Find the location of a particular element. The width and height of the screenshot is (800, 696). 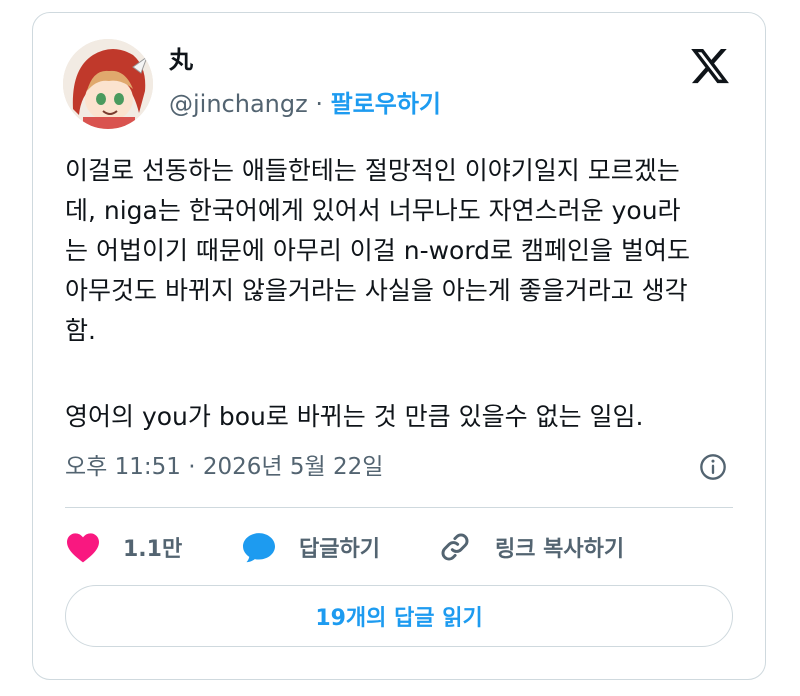

like-count: 1.1만 is located at coordinates (153, 549).